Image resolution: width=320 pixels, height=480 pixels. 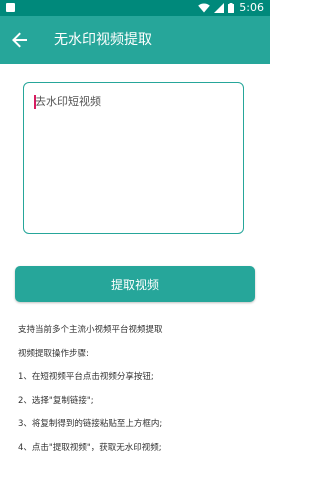 I want to click on back-button, so click(x=20, y=40).